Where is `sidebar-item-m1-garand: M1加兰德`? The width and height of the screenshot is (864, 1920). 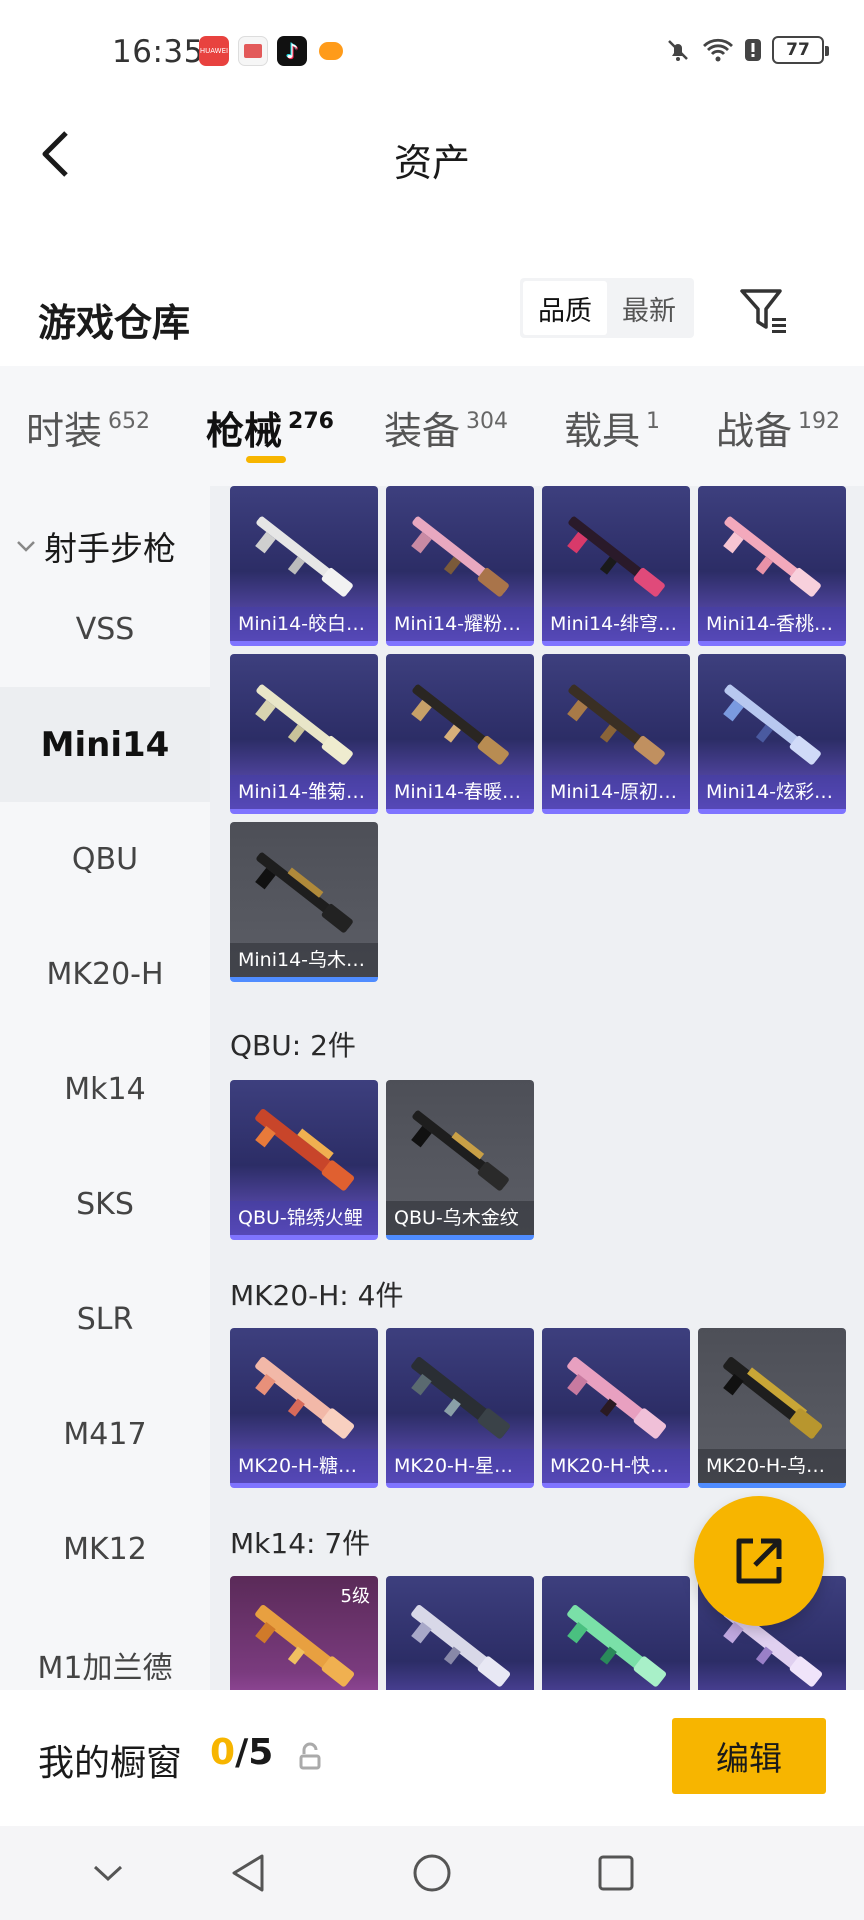
sidebar-item-m1-garand: M1加兰德 is located at coordinates (105, 1648).